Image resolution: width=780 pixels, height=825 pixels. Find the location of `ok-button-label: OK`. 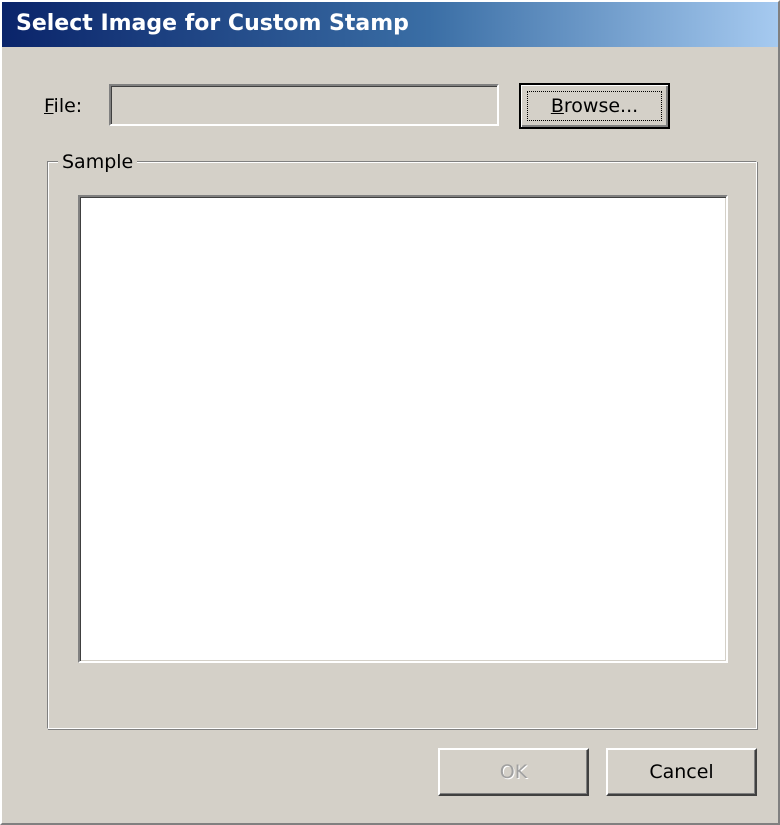

ok-button-label: OK is located at coordinates (513, 772).